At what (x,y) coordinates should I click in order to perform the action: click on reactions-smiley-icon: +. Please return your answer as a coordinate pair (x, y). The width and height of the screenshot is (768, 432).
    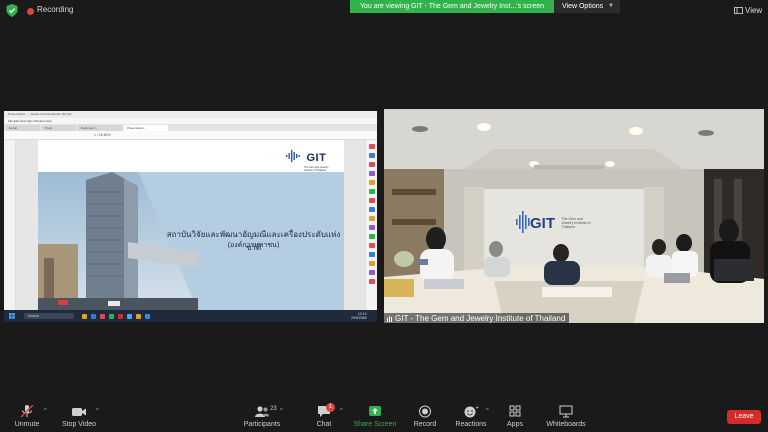
    Looking at the image, I should click on (471, 411).